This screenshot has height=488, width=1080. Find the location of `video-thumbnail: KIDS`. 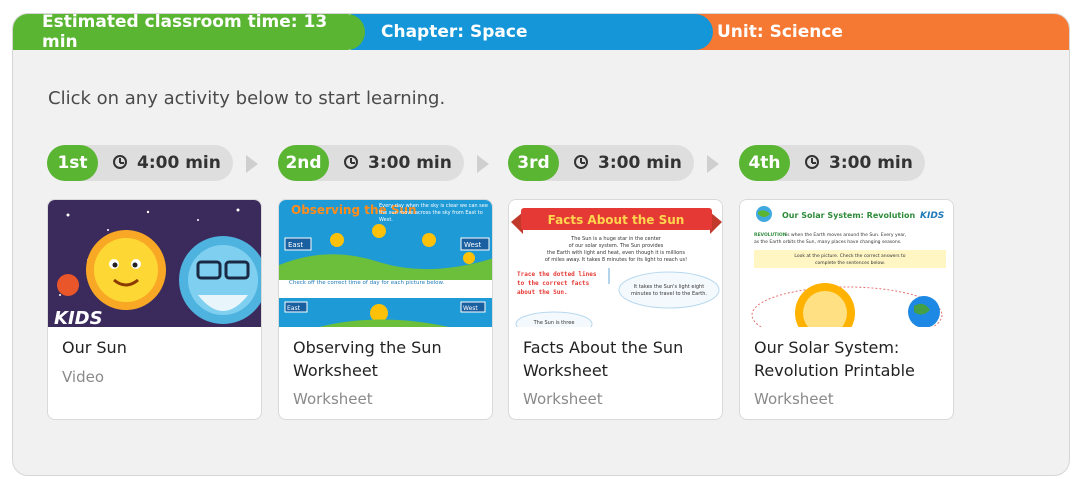

video-thumbnail: KIDS is located at coordinates (154, 263).